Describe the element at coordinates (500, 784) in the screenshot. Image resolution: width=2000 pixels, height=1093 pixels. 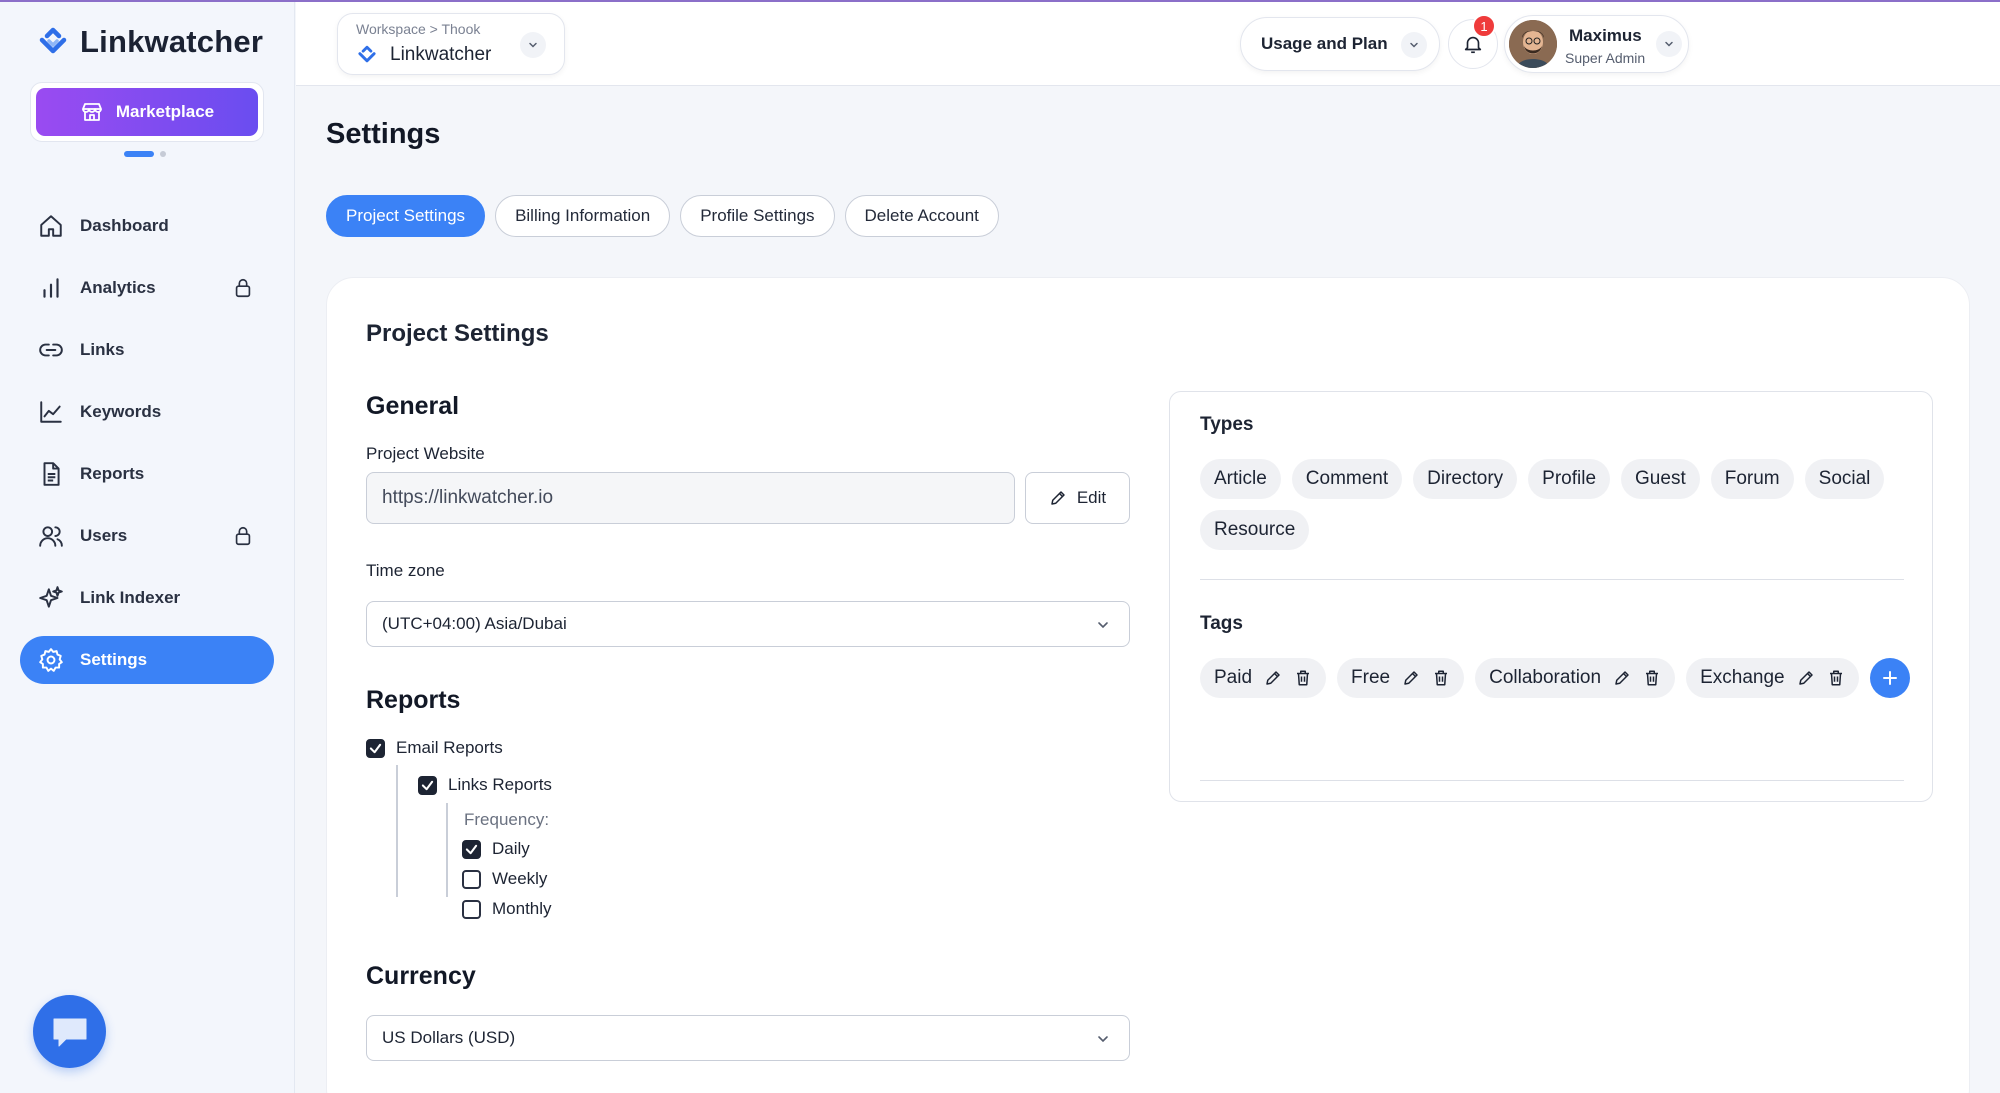
I see `links-reports-label: Links Reports` at that location.